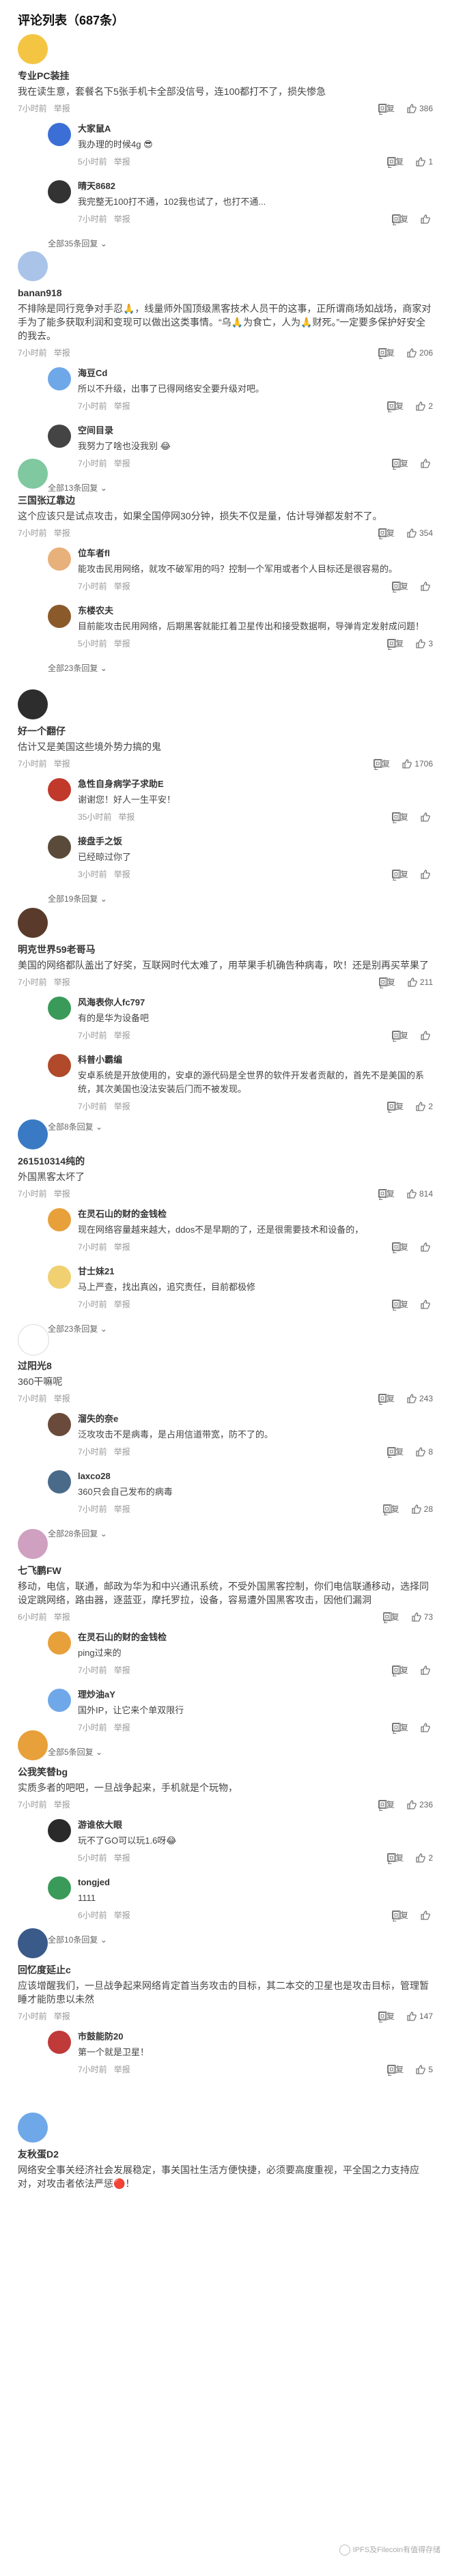 This screenshot has width=450, height=2576. Describe the element at coordinates (255, 1476) in the screenshot. I see `reply-username: laxco28` at that location.